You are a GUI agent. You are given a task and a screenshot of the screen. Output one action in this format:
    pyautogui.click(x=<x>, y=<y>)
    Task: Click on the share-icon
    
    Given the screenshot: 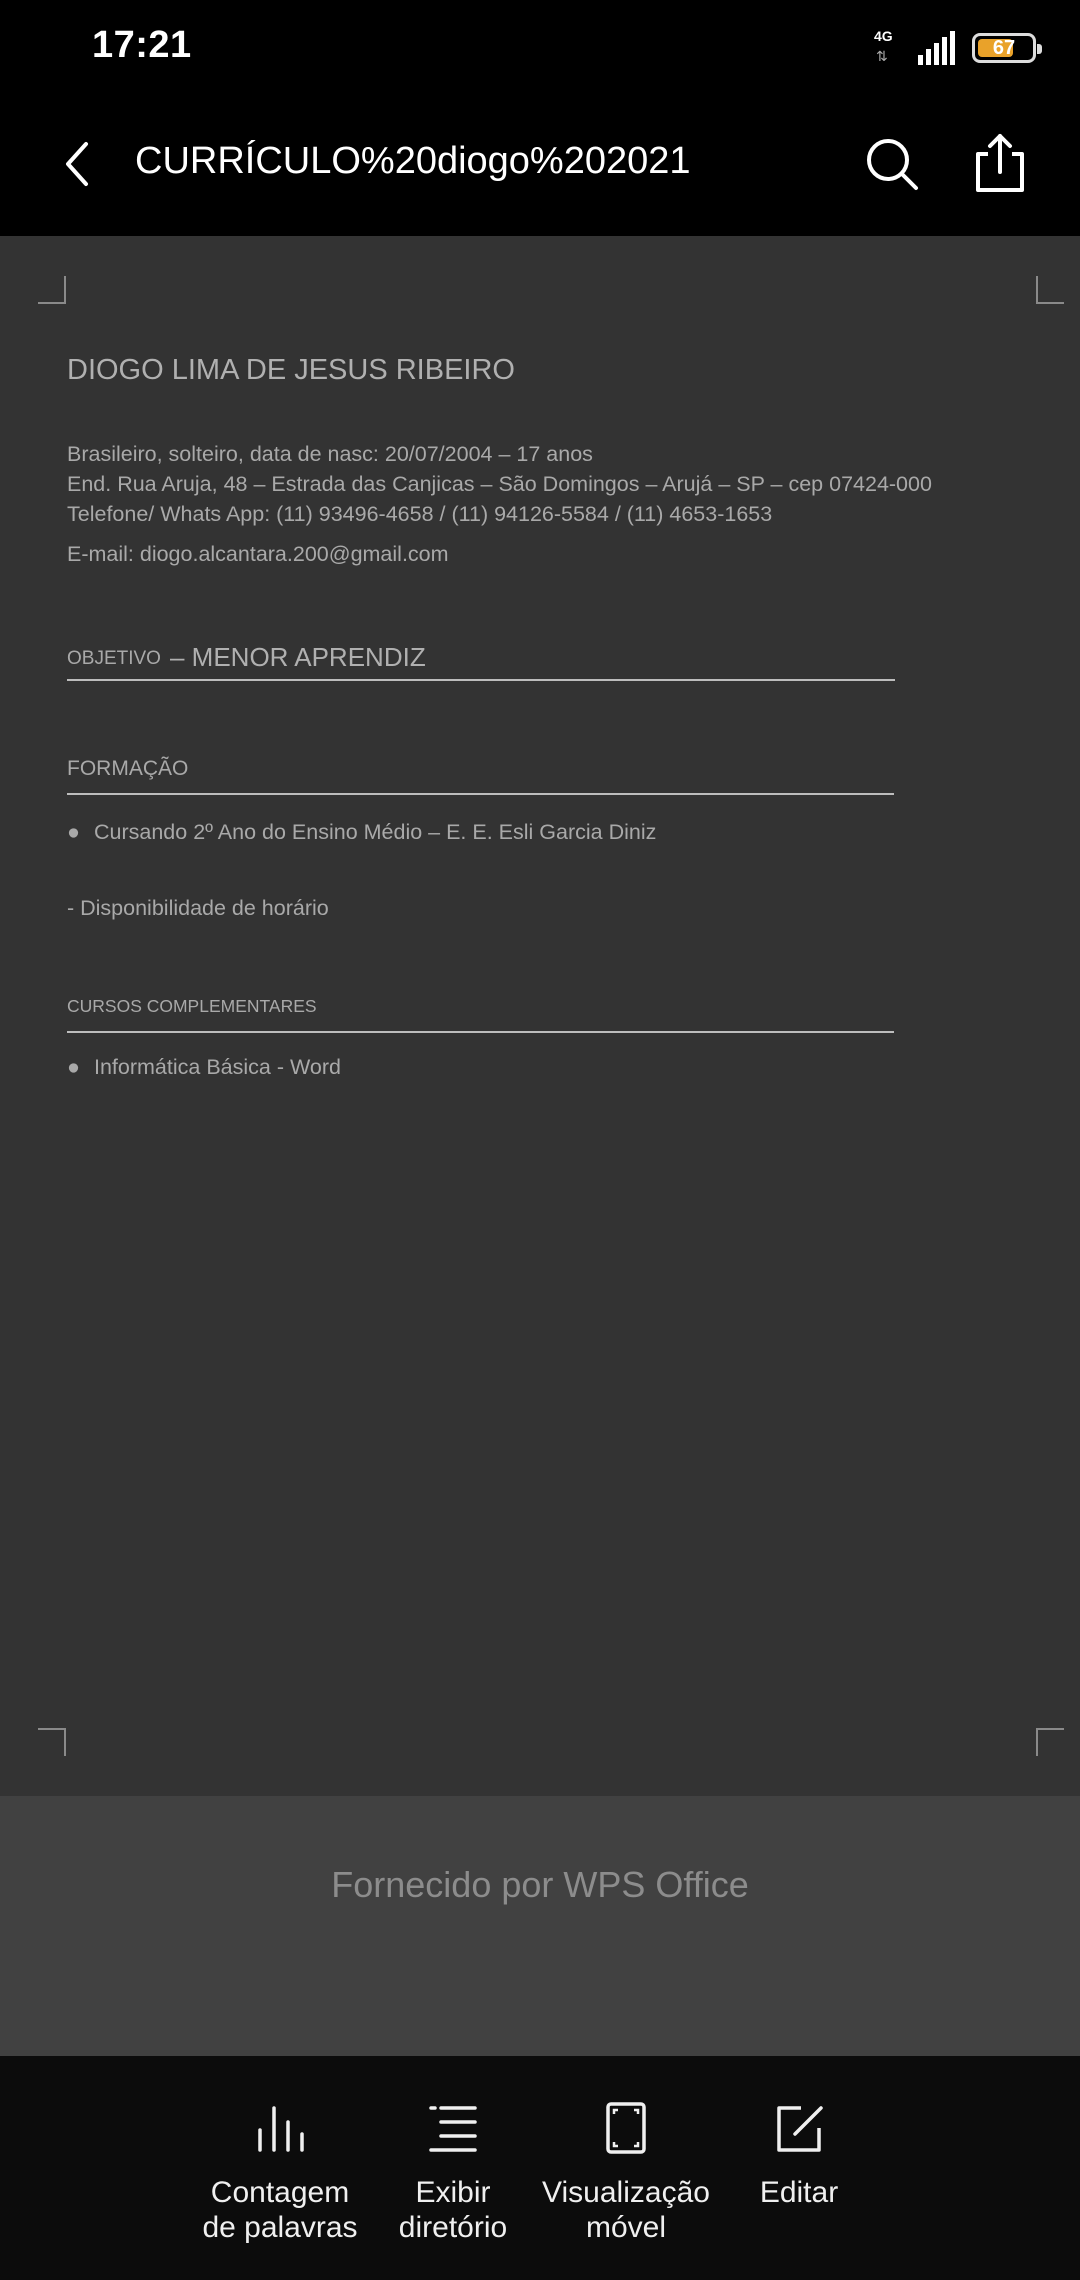 What is the action you would take?
    pyautogui.click(x=1000, y=163)
    